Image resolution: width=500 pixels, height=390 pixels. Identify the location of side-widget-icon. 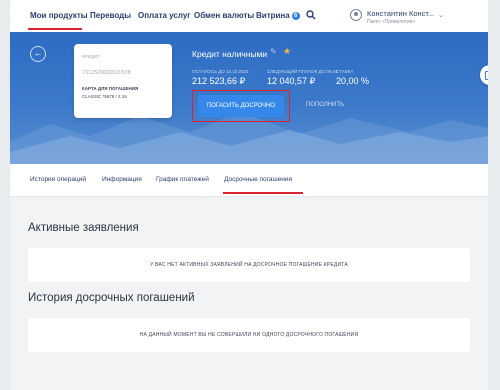
(484, 75).